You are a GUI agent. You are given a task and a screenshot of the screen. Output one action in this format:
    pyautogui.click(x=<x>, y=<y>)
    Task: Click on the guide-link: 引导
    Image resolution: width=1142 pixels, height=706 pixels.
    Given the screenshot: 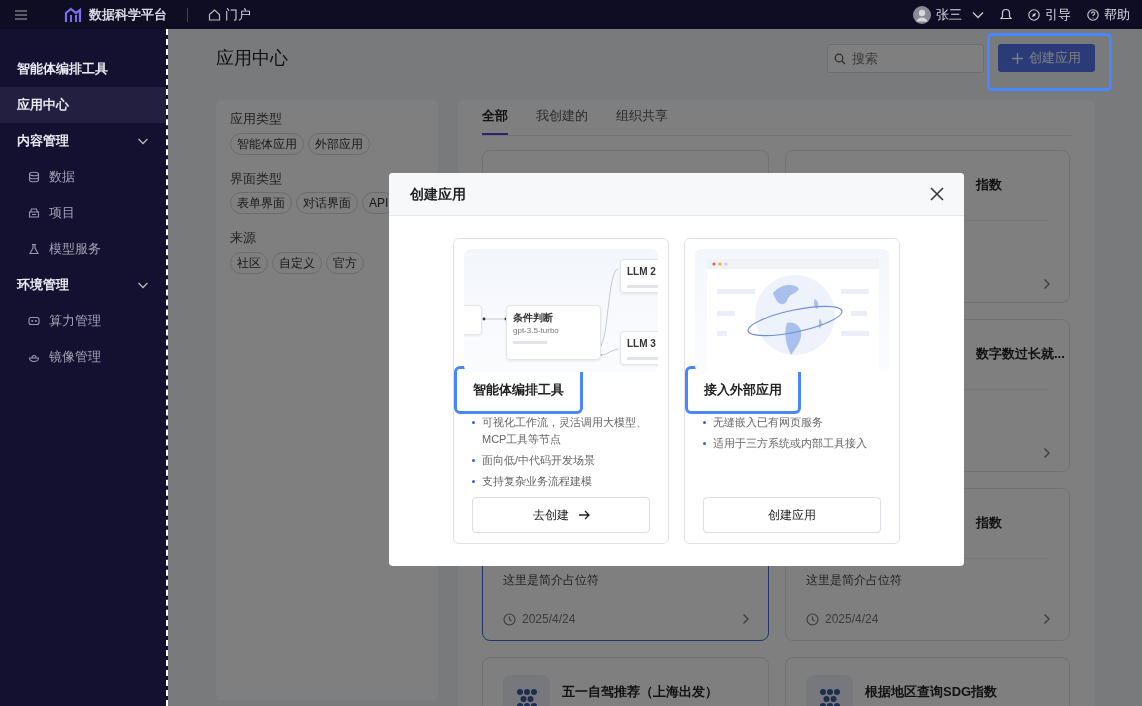 What is the action you would take?
    pyautogui.click(x=1058, y=14)
    